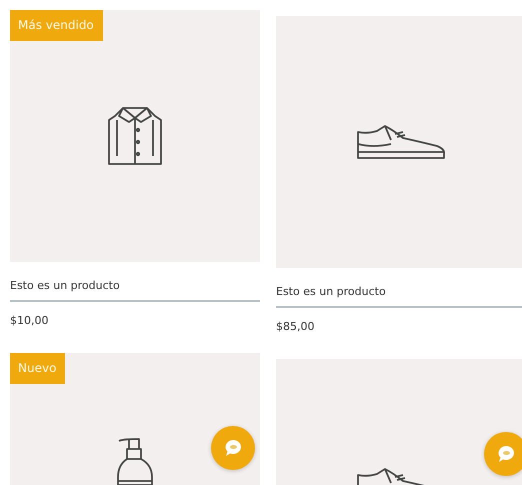 The image size is (522, 485). What do you see at coordinates (38, 368) in the screenshot?
I see `product-badge: Nuevo` at bounding box center [38, 368].